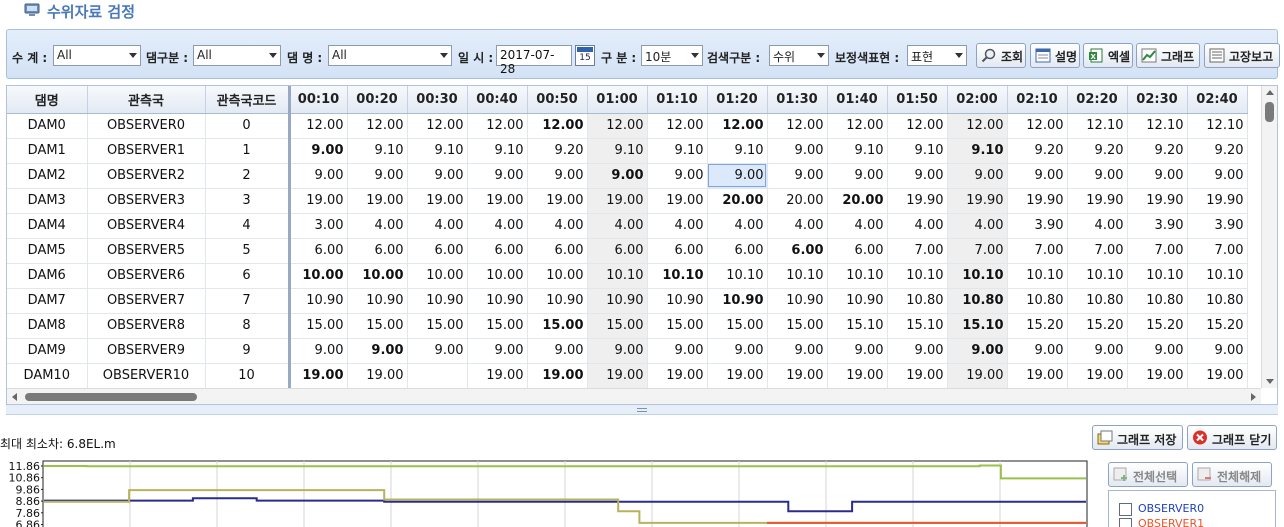  What do you see at coordinates (248, 100) in the screenshot?
I see `column-header: 관측국코드` at bounding box center [248, 100].